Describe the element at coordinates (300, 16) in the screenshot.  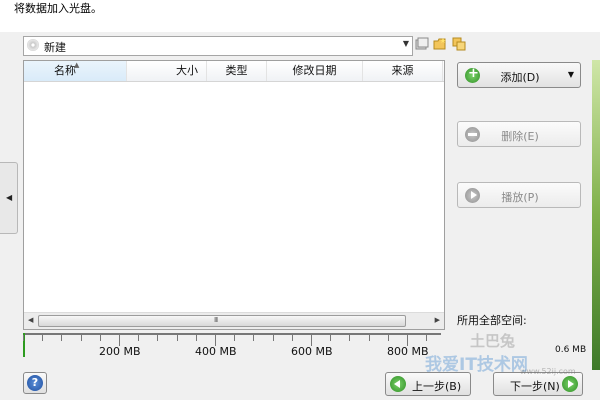
I see `instruction-band: 将数据加入光盘。` at that location.